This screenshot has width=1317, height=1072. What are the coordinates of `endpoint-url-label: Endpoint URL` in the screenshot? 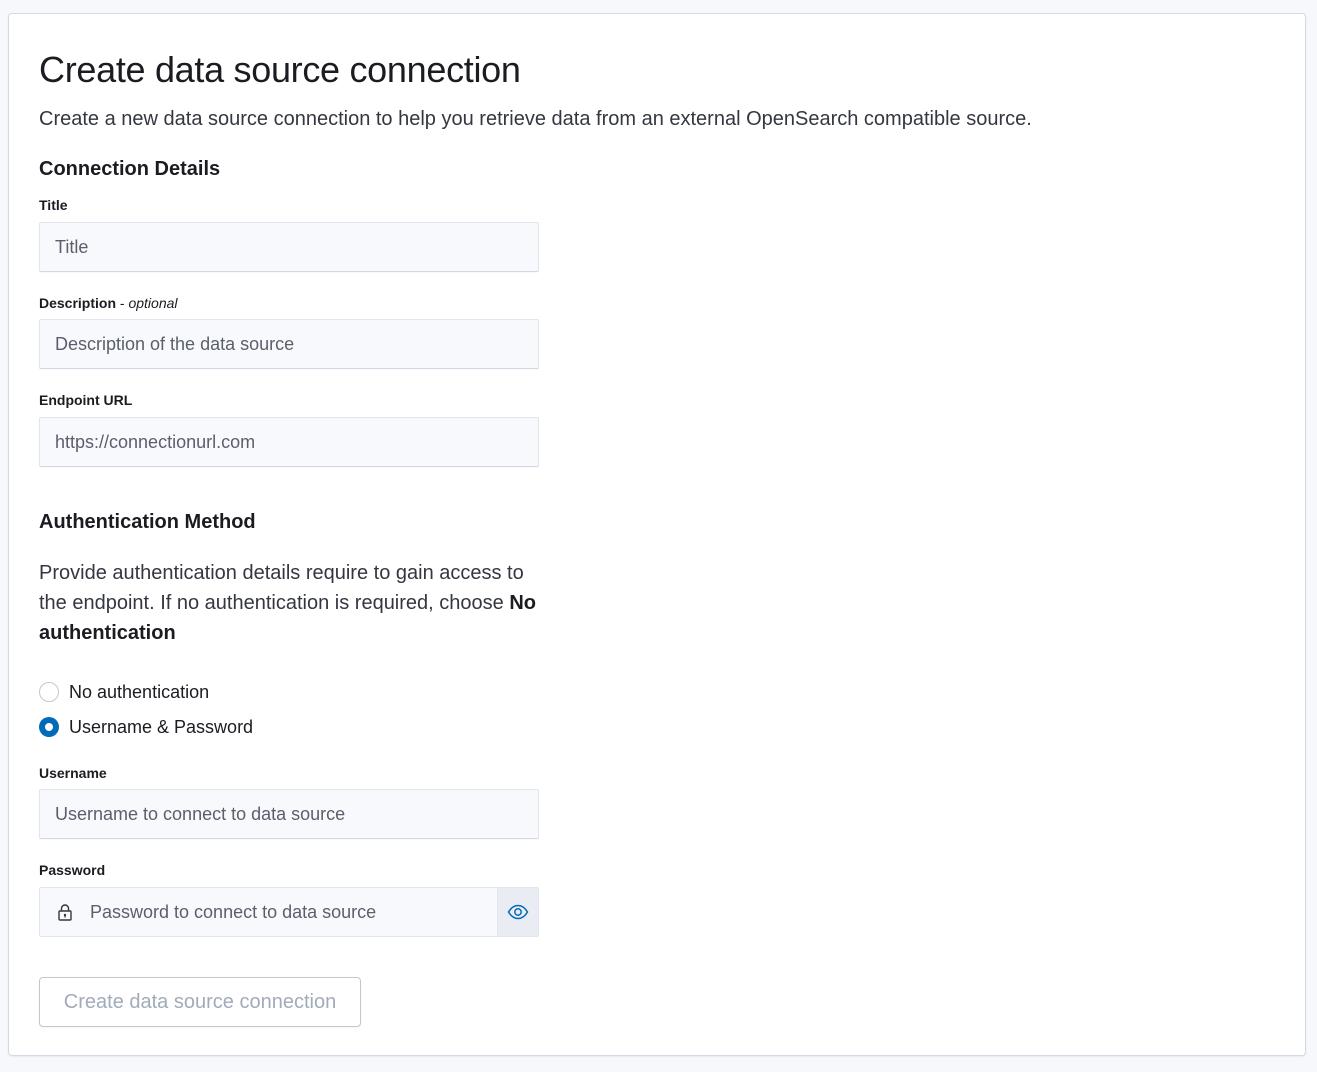 It's located at (86, 400).